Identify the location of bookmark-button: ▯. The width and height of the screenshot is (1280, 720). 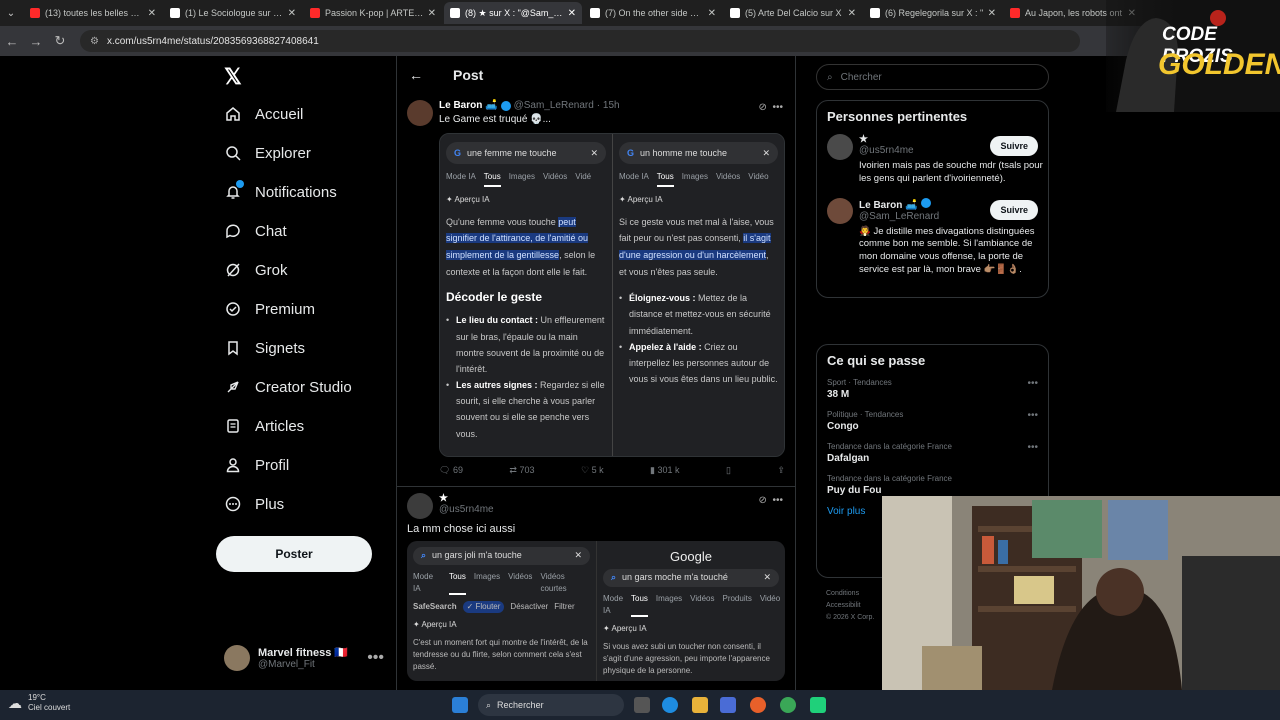
(728, 470).